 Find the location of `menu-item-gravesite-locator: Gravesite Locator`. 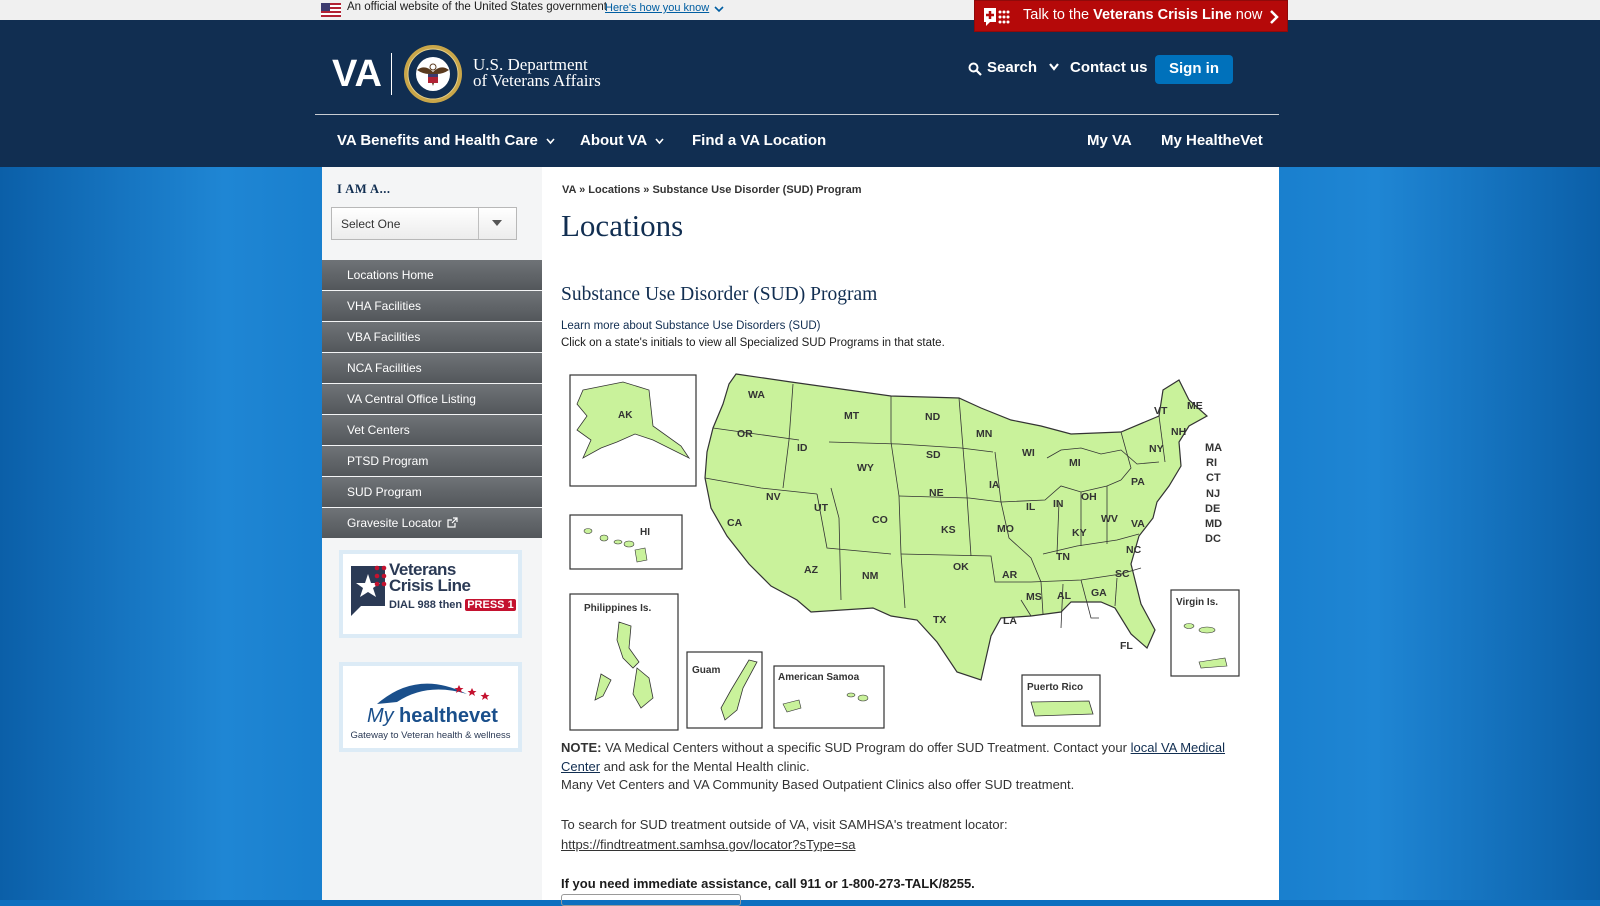

menu-item-gravesite-locator: Gravesite Locator is located at coordinates (432, 523).